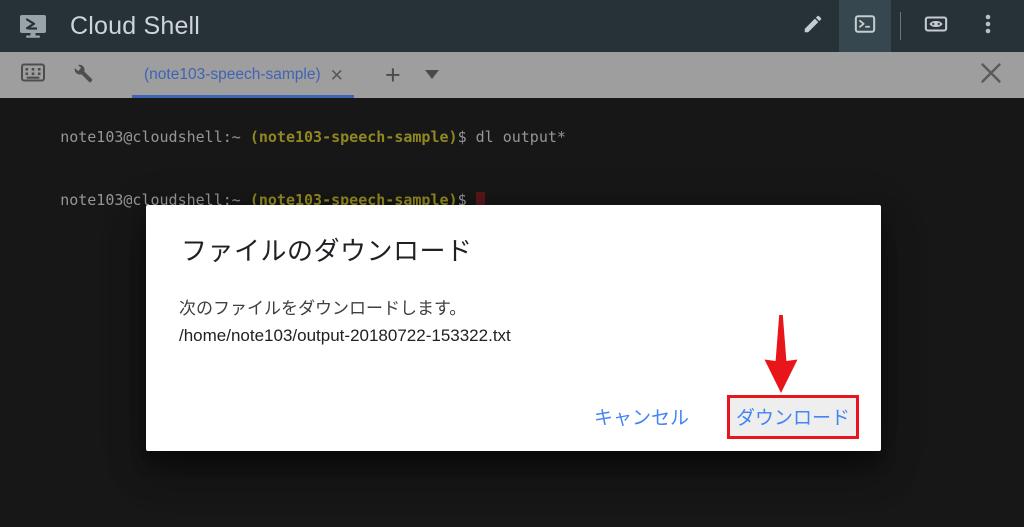 This screenshot has width=1024, height=527. Describe the element at coordinates (719, 416) in the screenshot. I see `dialog-actions: キャンセル ダウンロード` at that location.